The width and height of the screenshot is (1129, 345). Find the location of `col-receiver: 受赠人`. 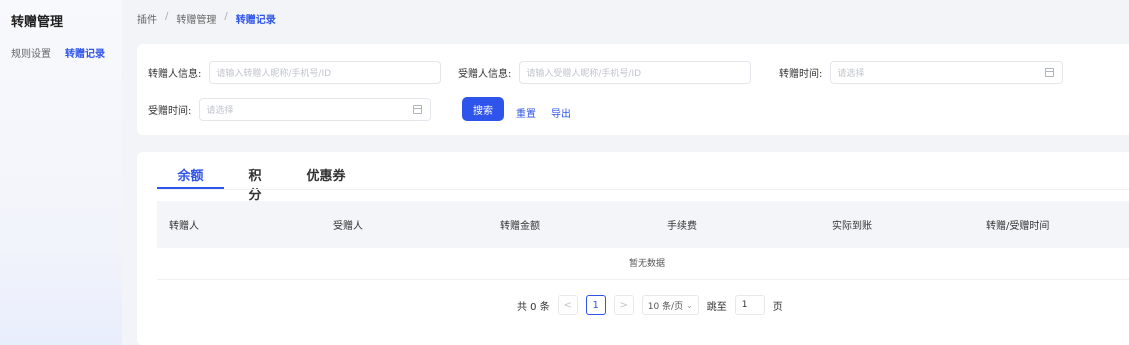

col-receiver: 受赠人 is located at coordinates (348, 226).